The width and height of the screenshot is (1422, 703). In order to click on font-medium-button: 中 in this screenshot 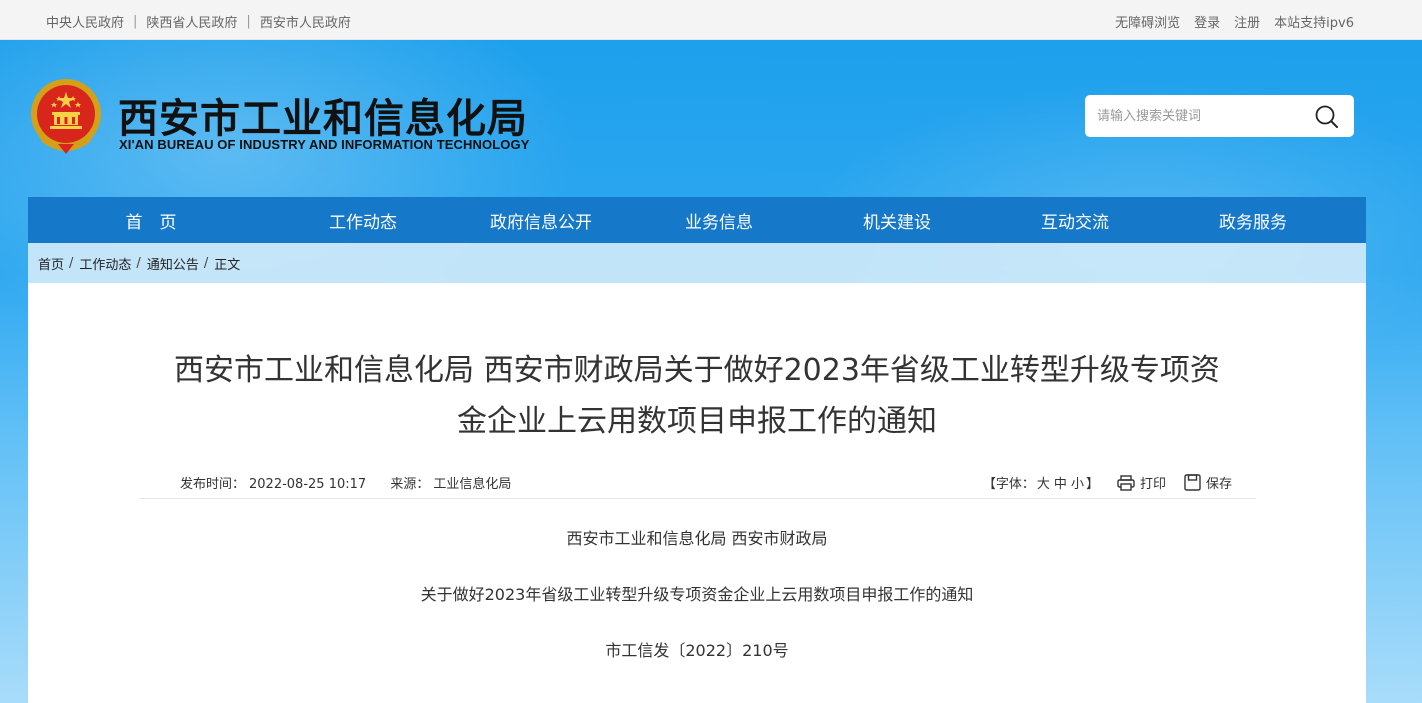, I will do `click(1060, 484)`.